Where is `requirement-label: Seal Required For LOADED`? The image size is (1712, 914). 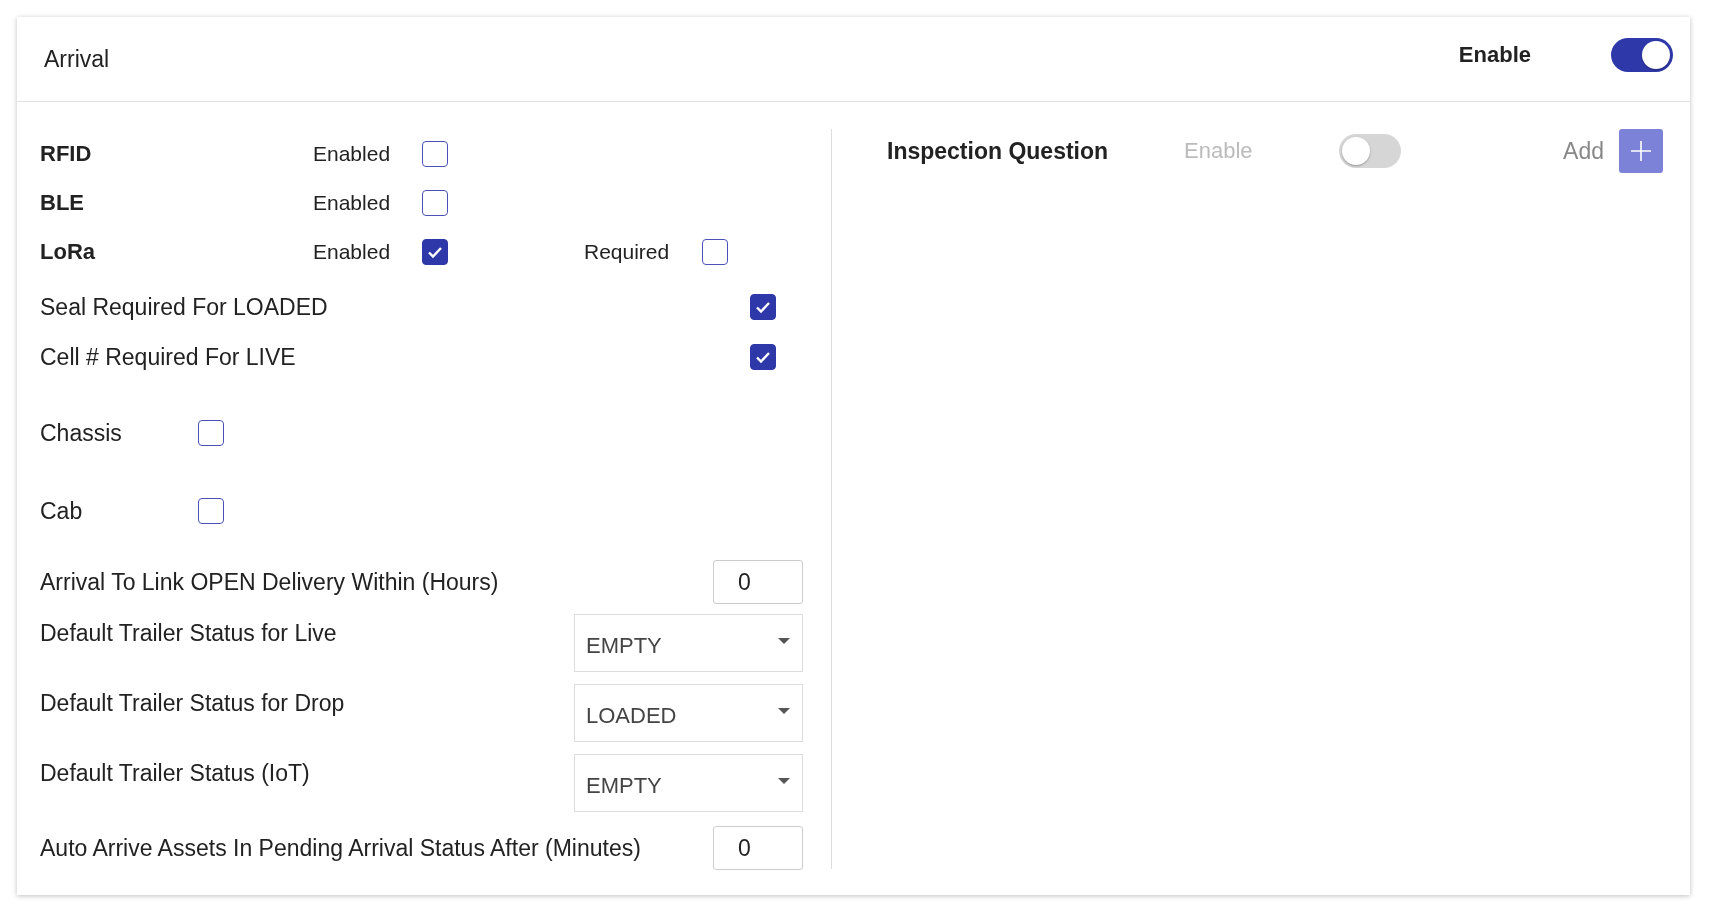 requirement-label: Seal Required For LOADED is located at coordinates (184, 307).